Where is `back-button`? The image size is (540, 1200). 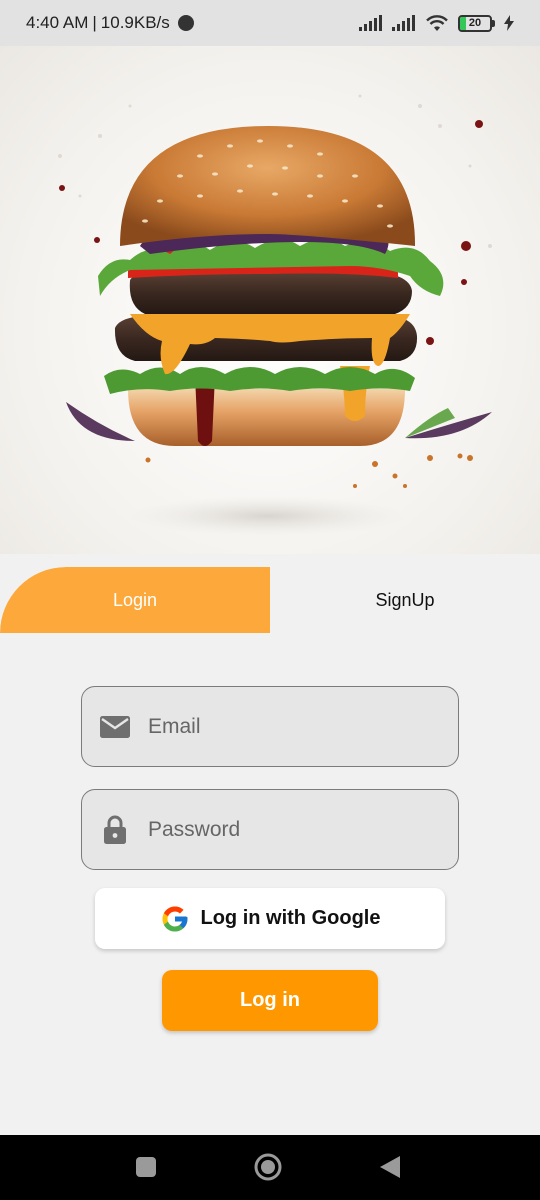 back-button is located at coordinates (390, 1167).